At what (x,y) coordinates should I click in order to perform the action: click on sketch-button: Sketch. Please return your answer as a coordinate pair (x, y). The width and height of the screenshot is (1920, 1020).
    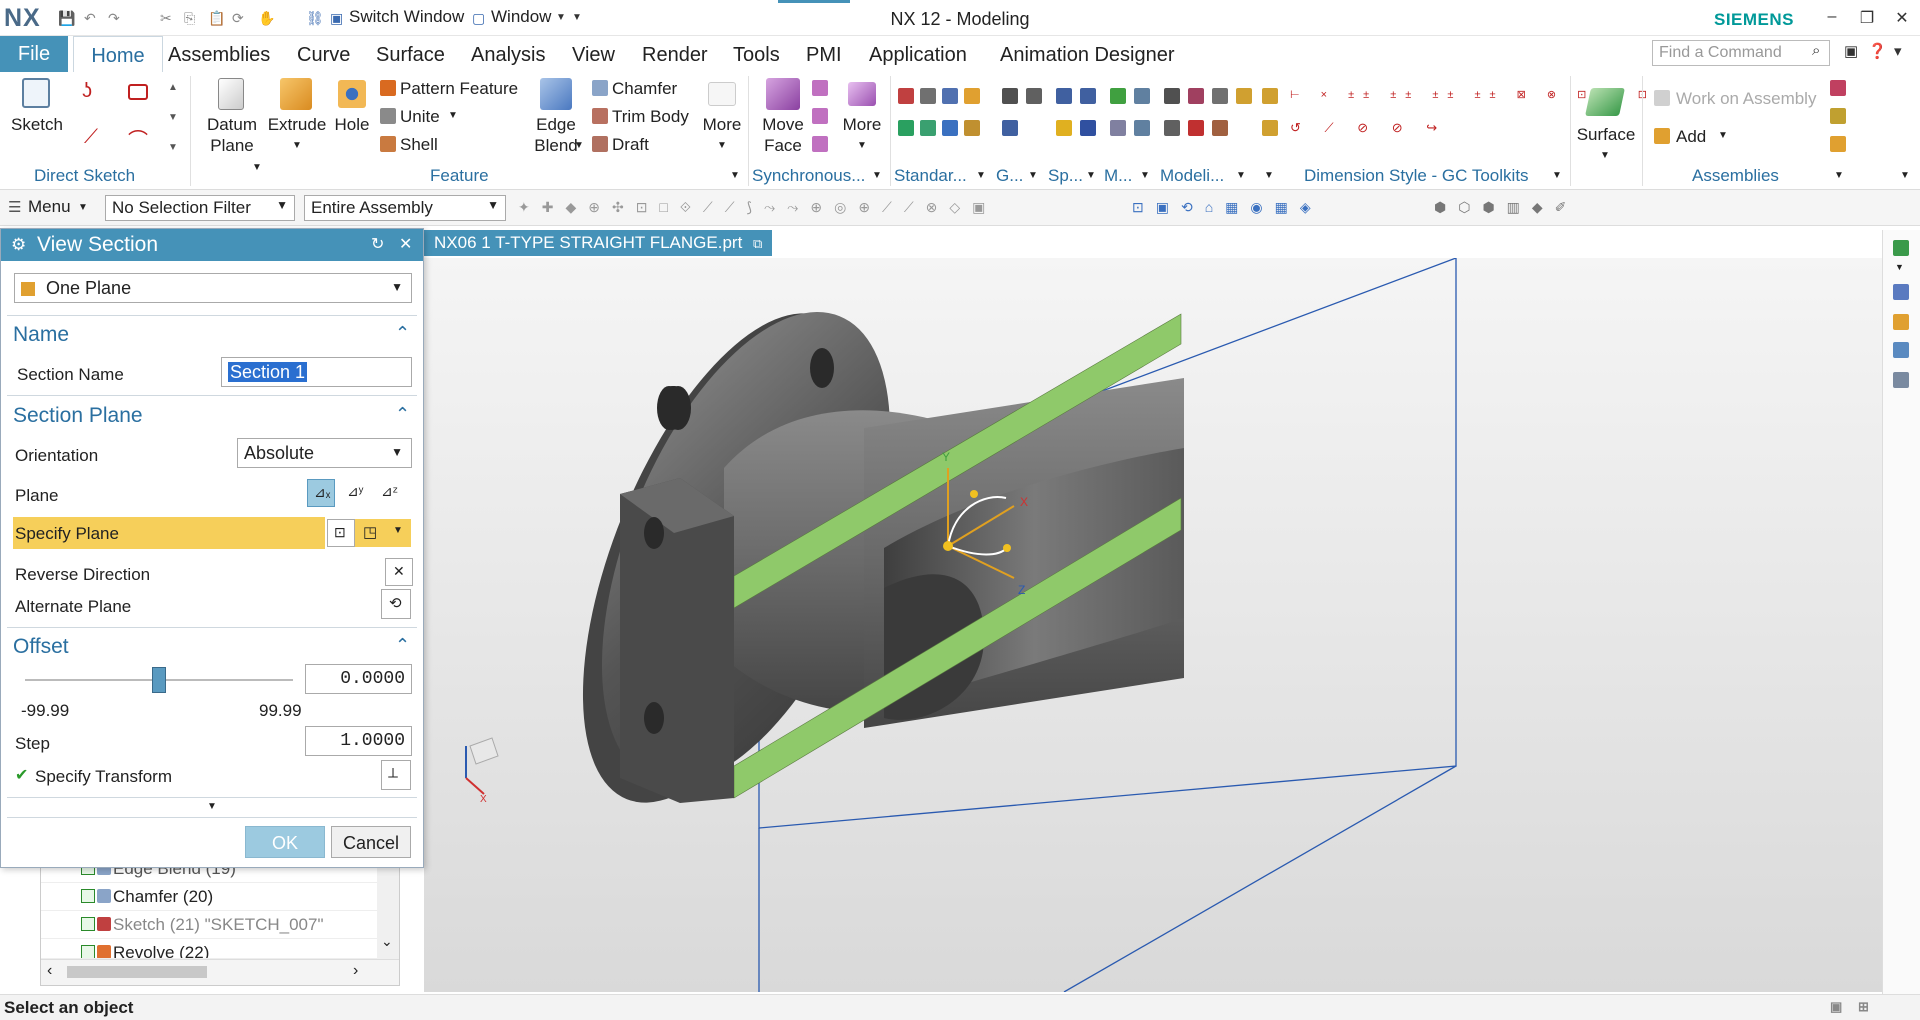
    Looking at the image, I should click on (37, 124).